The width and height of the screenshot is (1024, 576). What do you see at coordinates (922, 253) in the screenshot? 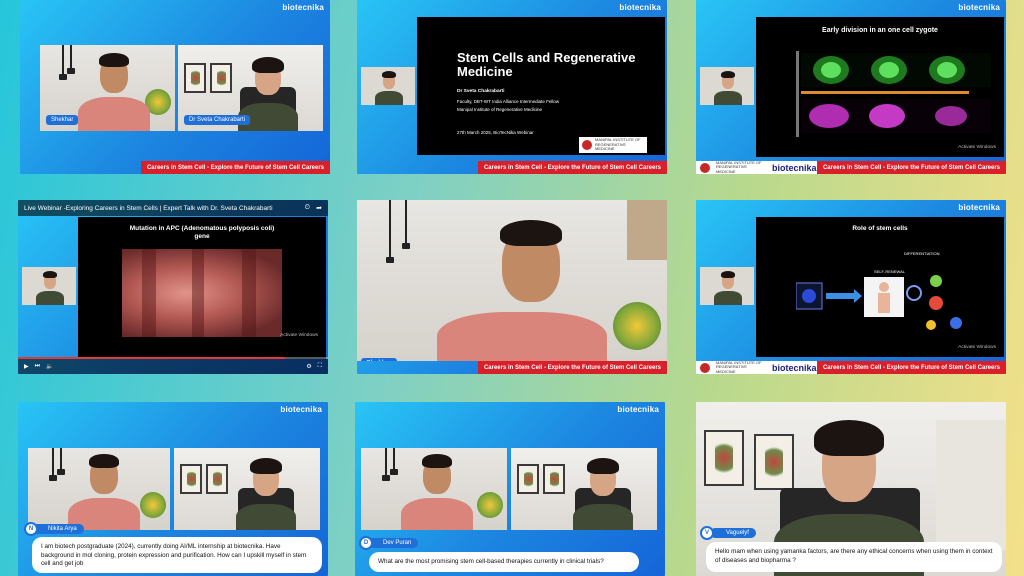
I see `differentiation-label: DIFFERENTIATION` at bounding box center [922, 253].